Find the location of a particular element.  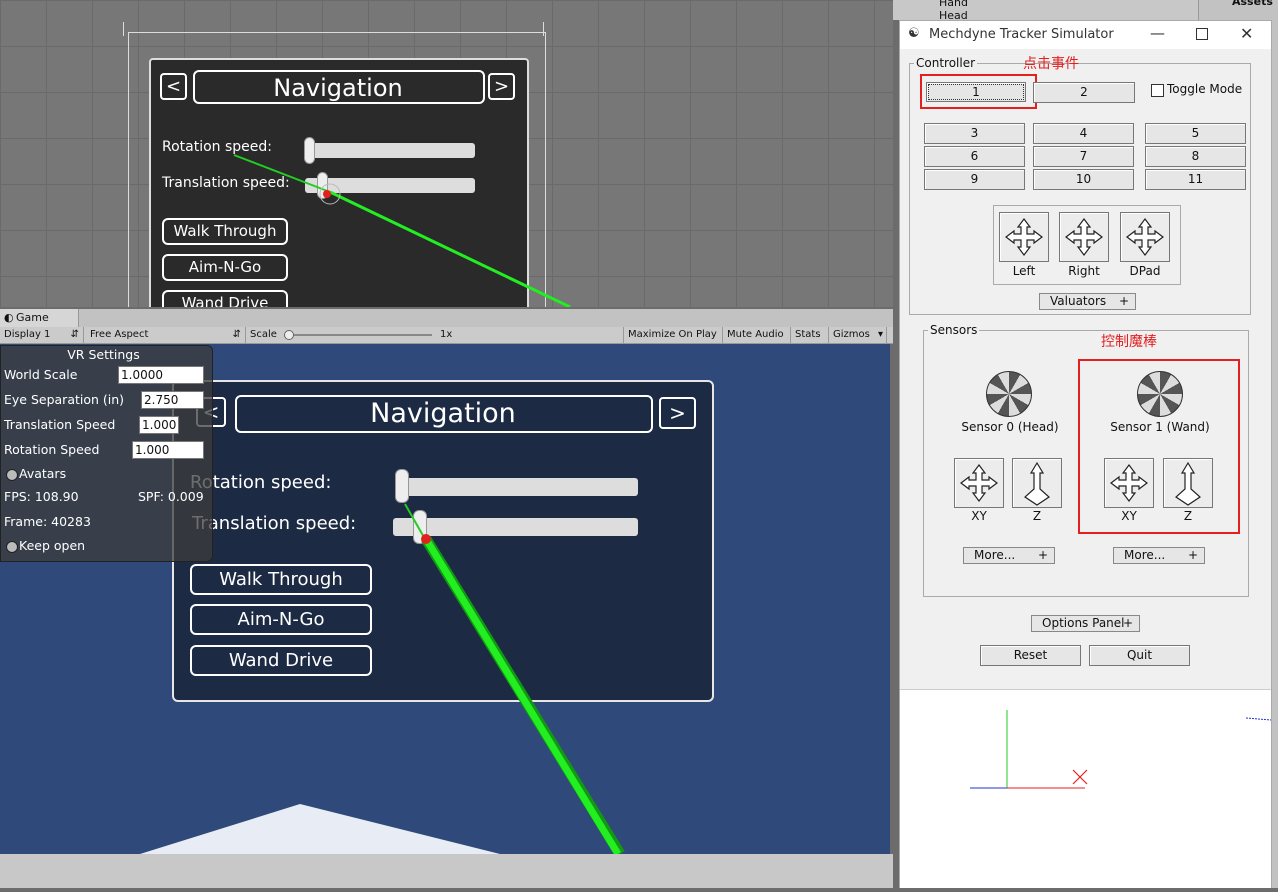

dpad-button is located at coordinates (1145, 237).